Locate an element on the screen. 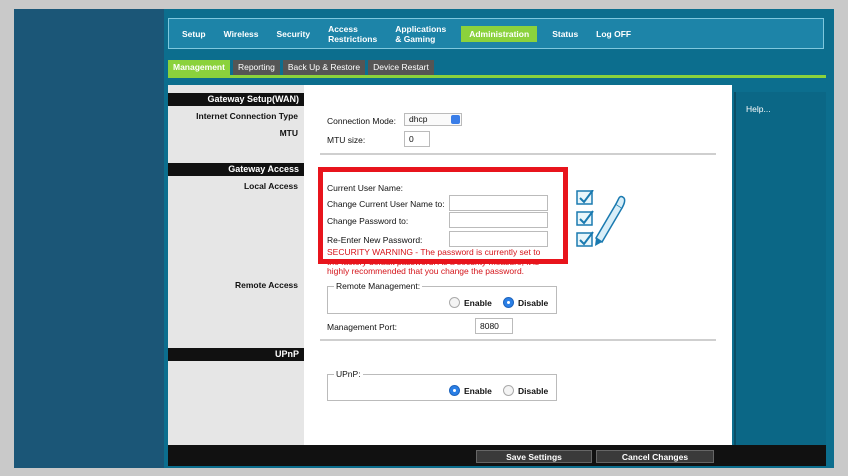 The height and width of the screenshot is (476, 848). tab-backup-restore: Back Up & Restore is located at coordinates (324, 67).